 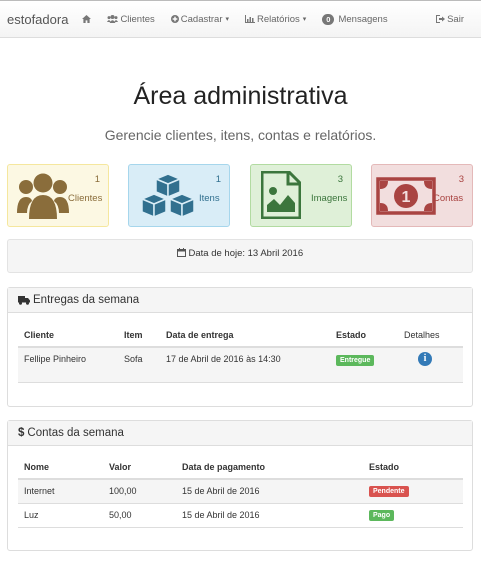 What do you see at coordinates (413, 491) in the screenshot?
I see `cell-estado: Pendente` at bounding box center [413, 491].